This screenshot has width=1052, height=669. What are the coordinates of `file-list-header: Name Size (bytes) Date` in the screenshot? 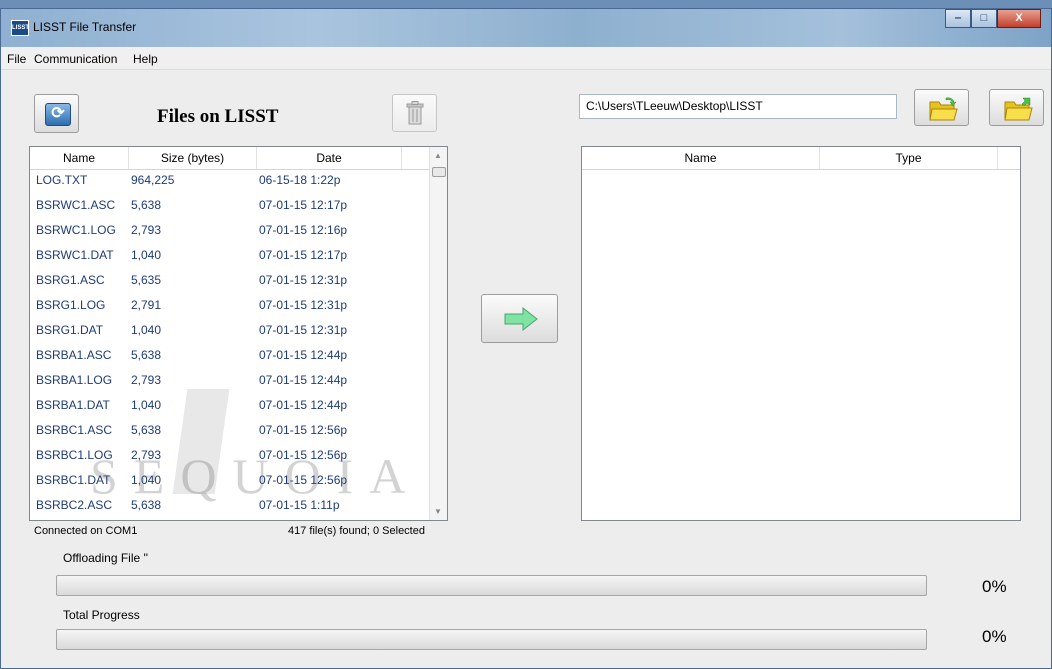 It's located at (238, 158).